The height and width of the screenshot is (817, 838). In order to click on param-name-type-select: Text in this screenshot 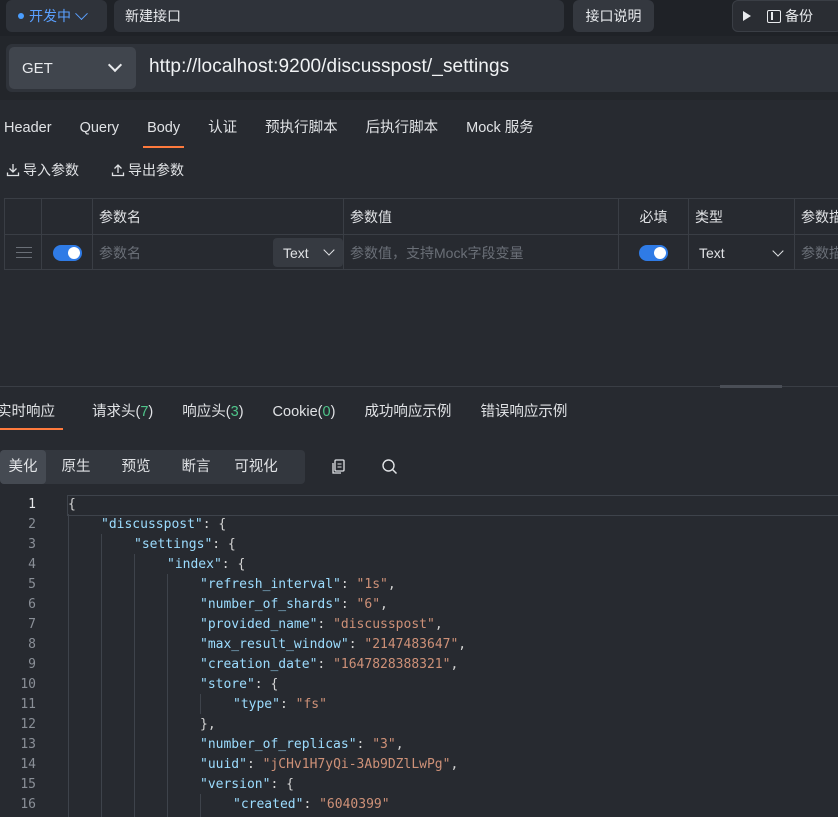, I will do `click(308, 252)`.